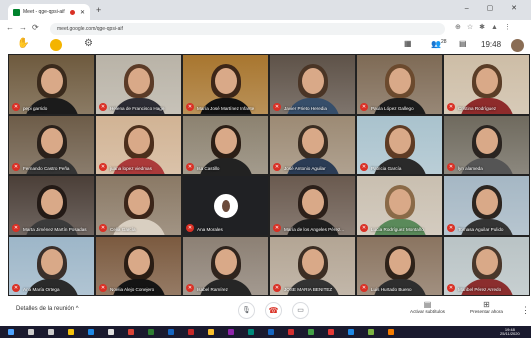 The width and height of the screenshot is (531, 338). What do you see at coordinates (247, 29) in the screenshot?
I see `url-field: meet.google.com/qge-qpsi-aif` at bounding box center [247, 29].